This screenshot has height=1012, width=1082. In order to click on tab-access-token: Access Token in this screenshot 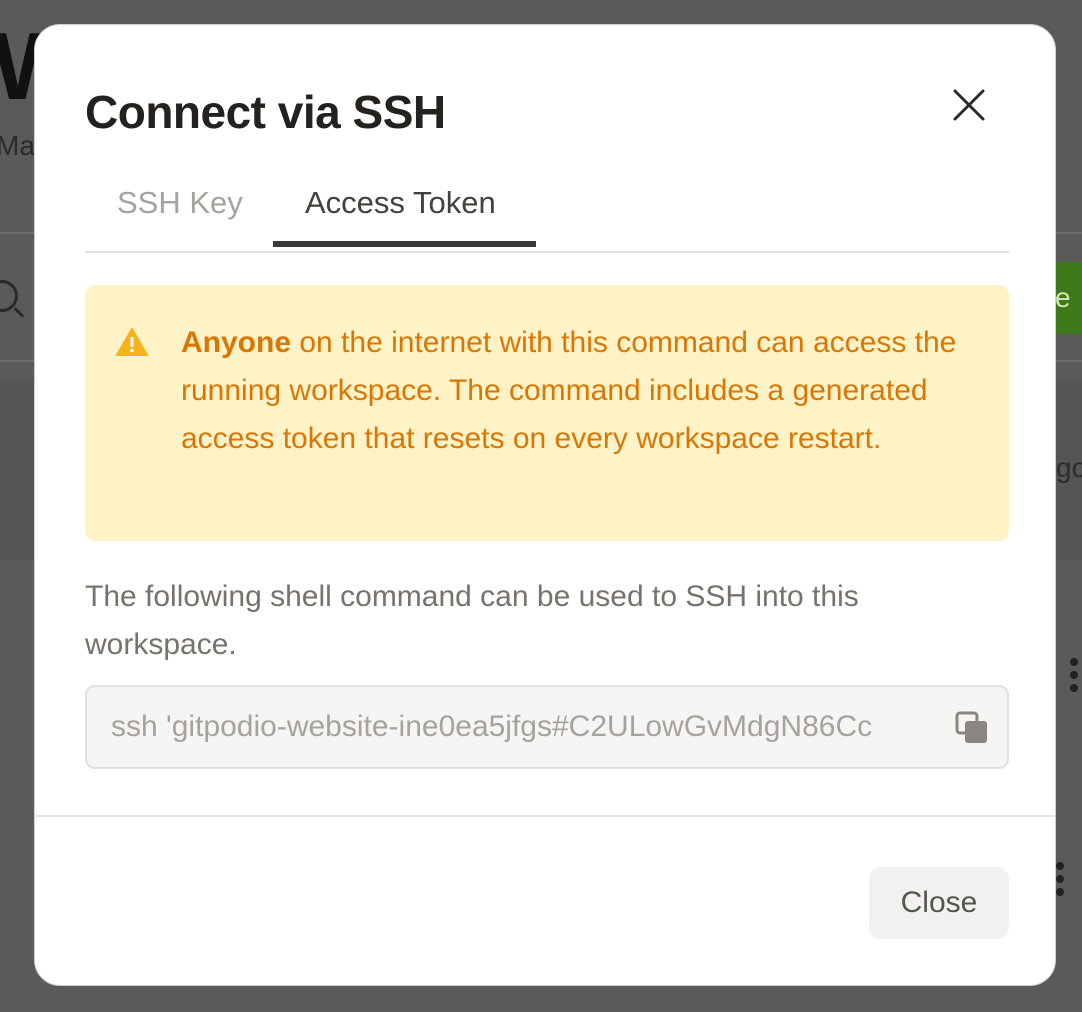, I will do `click(400, 203)`.